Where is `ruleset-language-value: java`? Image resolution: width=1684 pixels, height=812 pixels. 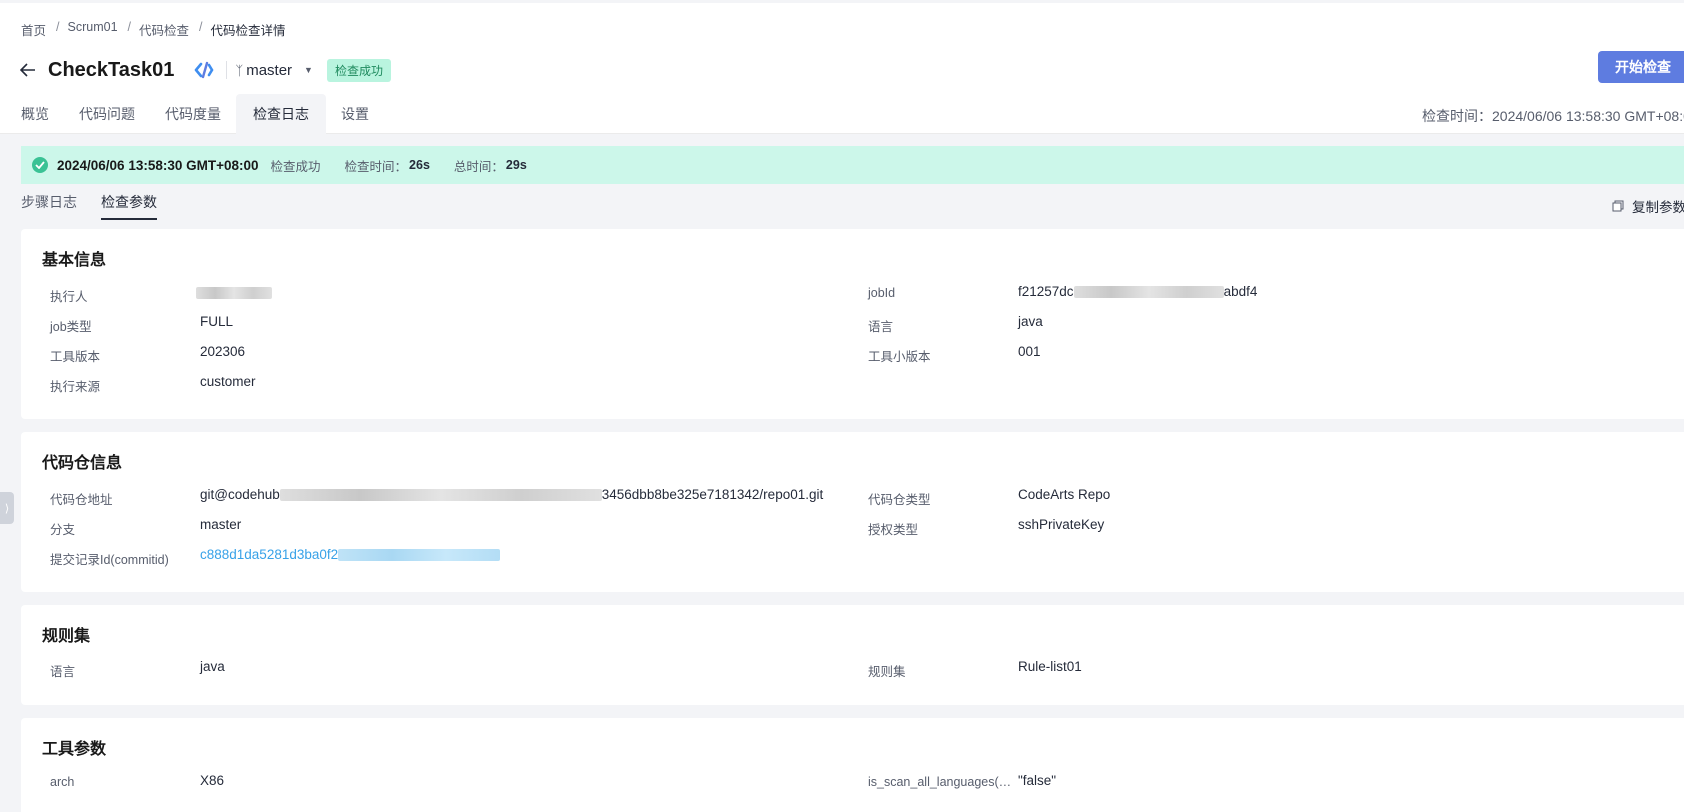 ruleset-language-value: java is located at coordinates (212, 666).